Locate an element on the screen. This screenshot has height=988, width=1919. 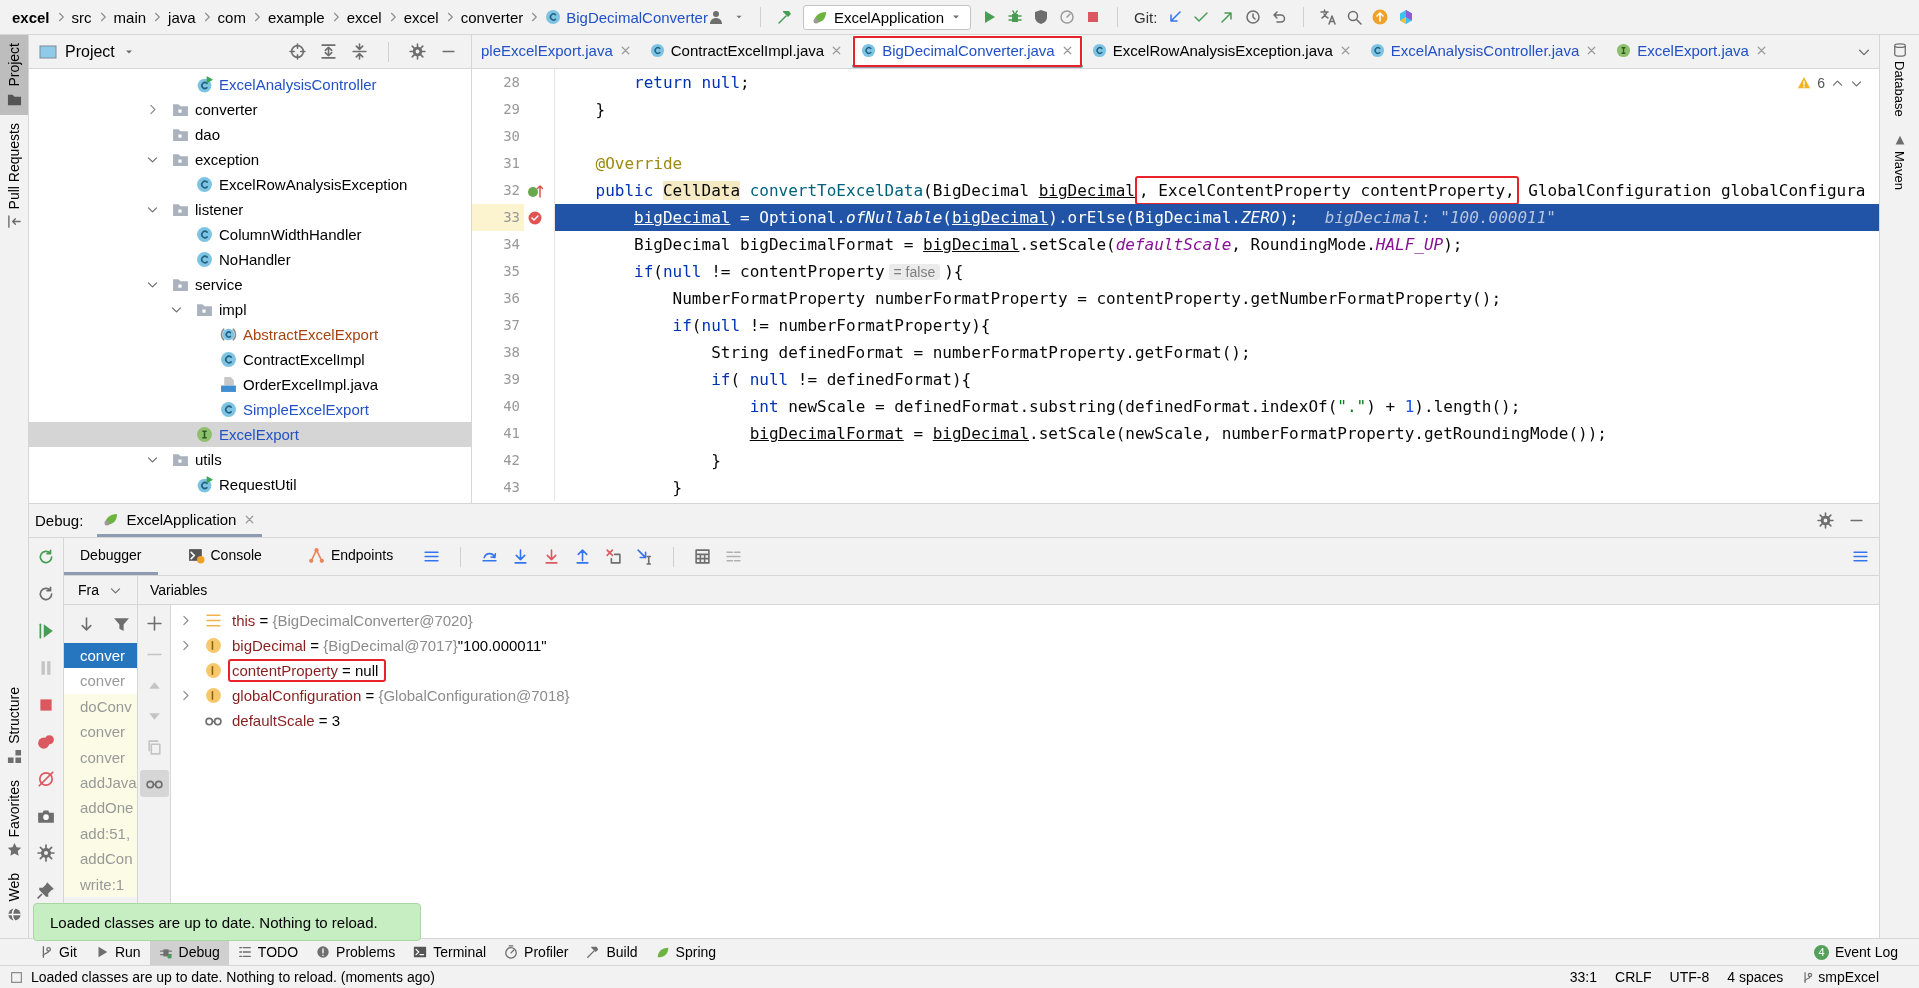
tool-window-button: TODO is located at coordinates (268, 952).